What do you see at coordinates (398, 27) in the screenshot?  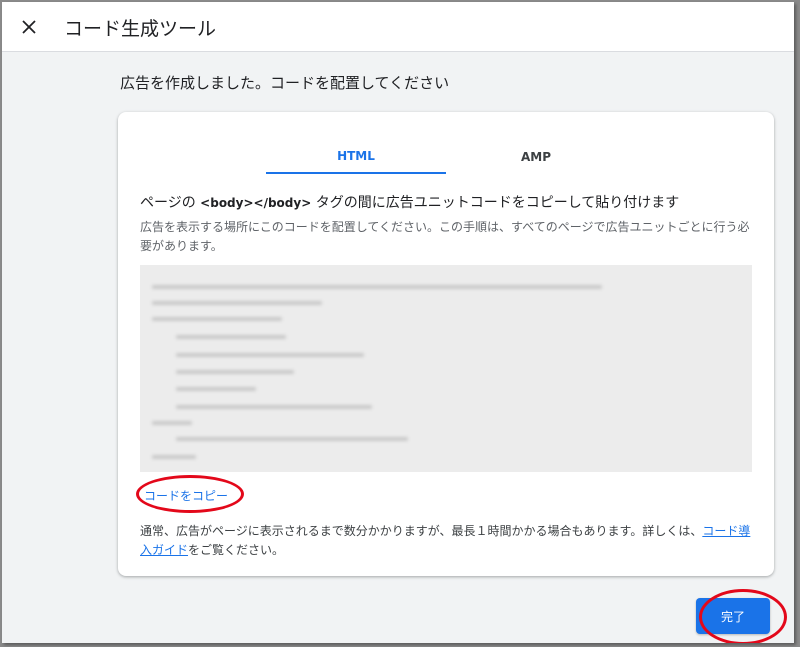 I see `dialog-header: コード生成ツール` at bounding box center [398, 27].